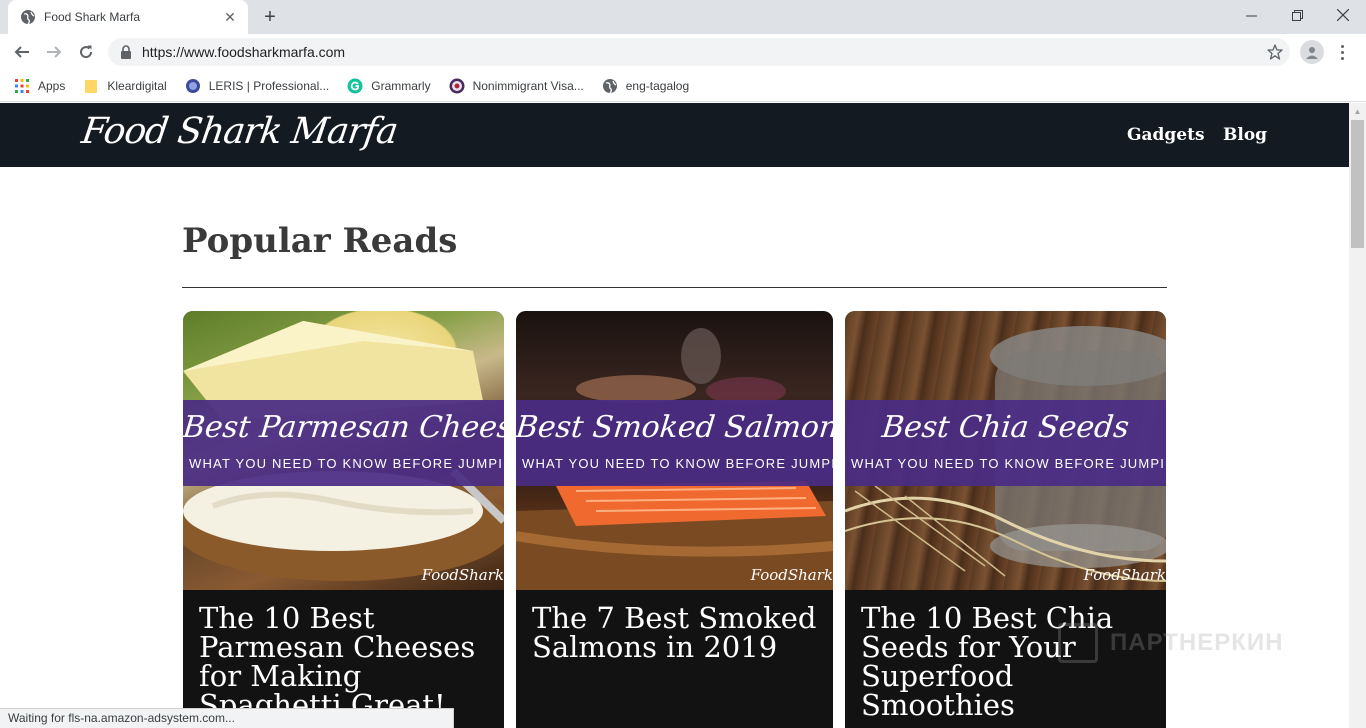 This screenshot has width=1366, height=728. What do you see at coordinates (1357, 111) in the screenshot?
I see `scroll-up-icon: ▲` at bounding box center [1357, 111].